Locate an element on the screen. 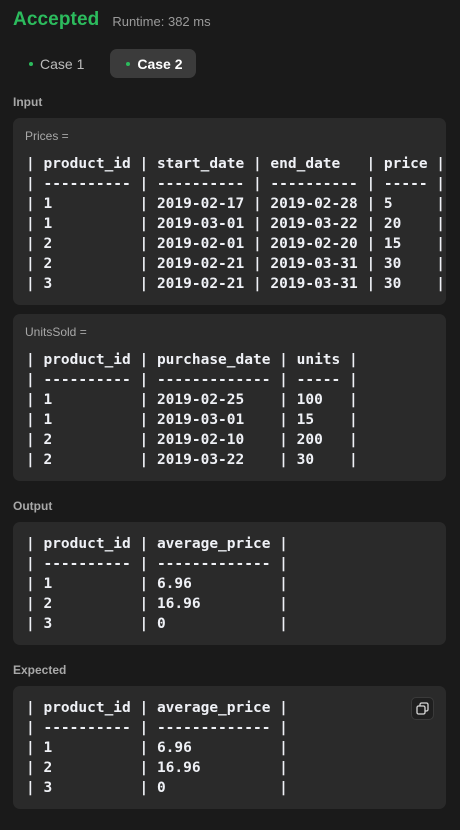 The width and height of the screenshot is (460, 830). expected-label: Expected is located at coordinates (40, 670).